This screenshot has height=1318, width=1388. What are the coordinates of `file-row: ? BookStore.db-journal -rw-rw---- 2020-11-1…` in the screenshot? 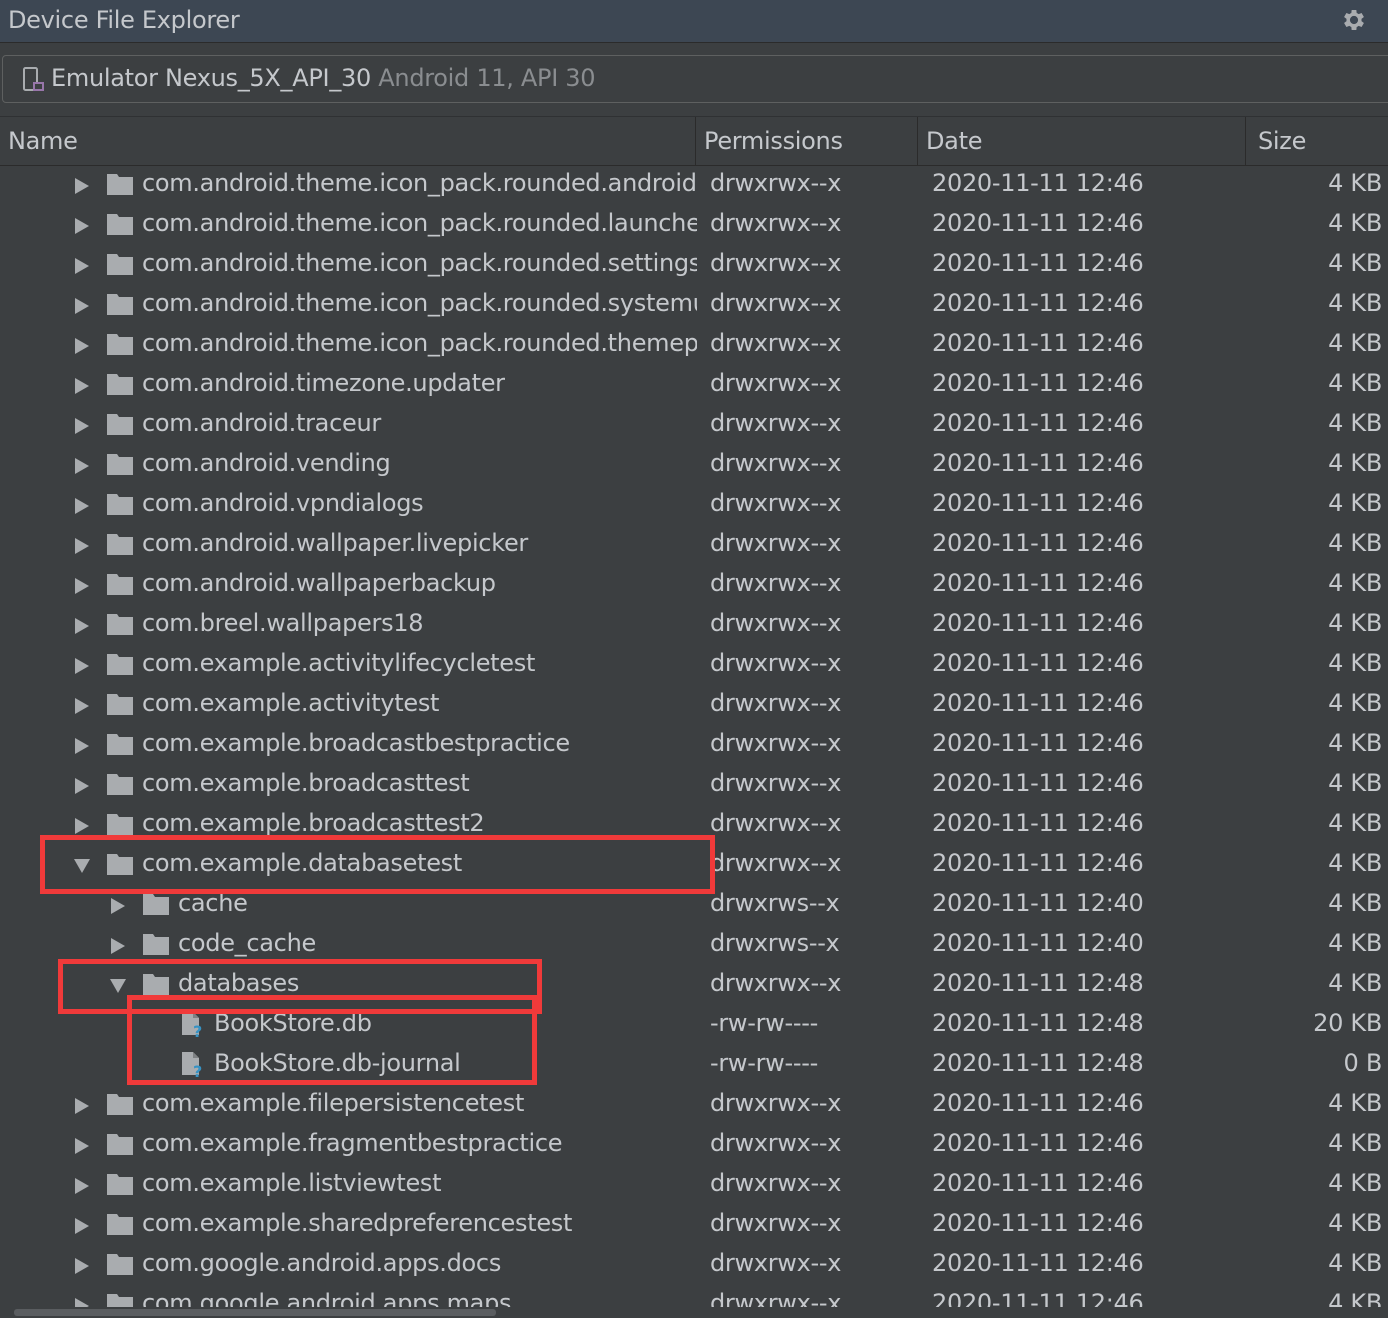 It's located at (694, 1065).